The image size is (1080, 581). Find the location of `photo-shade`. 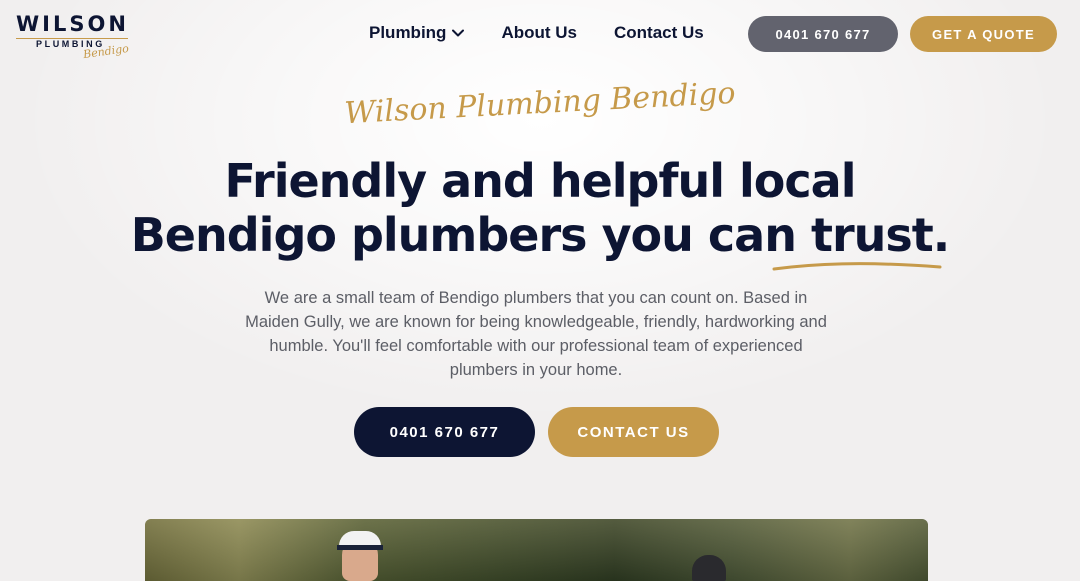

photo-shade is located at coordinates (536, 550).